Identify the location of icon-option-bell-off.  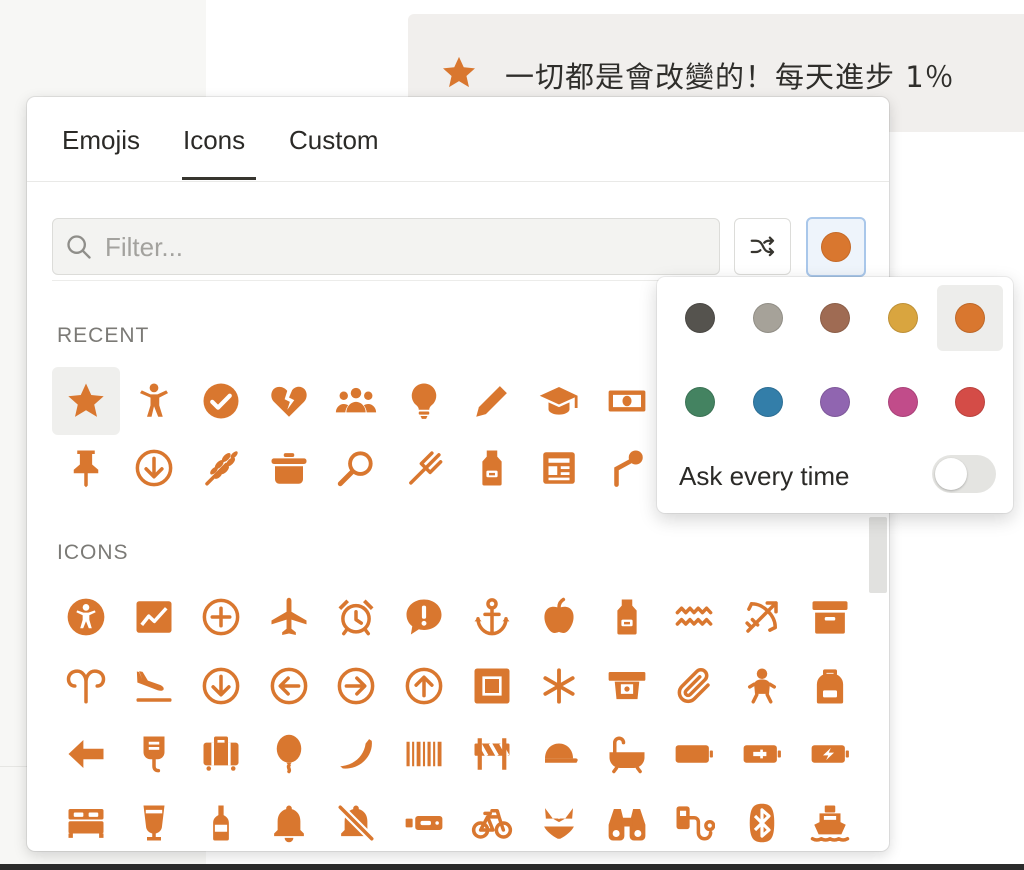
(356, 820).